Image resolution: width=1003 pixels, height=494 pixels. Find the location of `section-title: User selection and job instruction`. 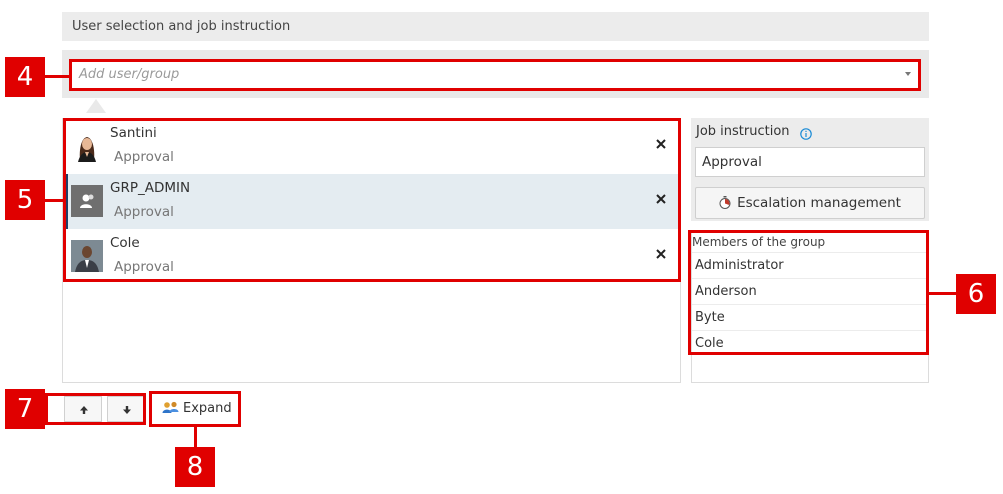

section-title: User selection and job instruction is located at coordinates (495, 26).